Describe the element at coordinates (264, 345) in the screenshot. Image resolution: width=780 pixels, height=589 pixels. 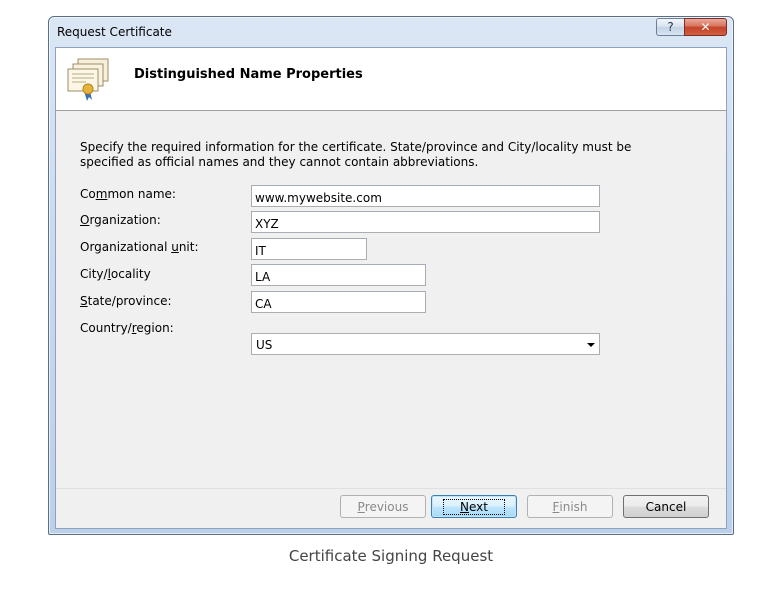
I see `country-region-value: US` at that location.